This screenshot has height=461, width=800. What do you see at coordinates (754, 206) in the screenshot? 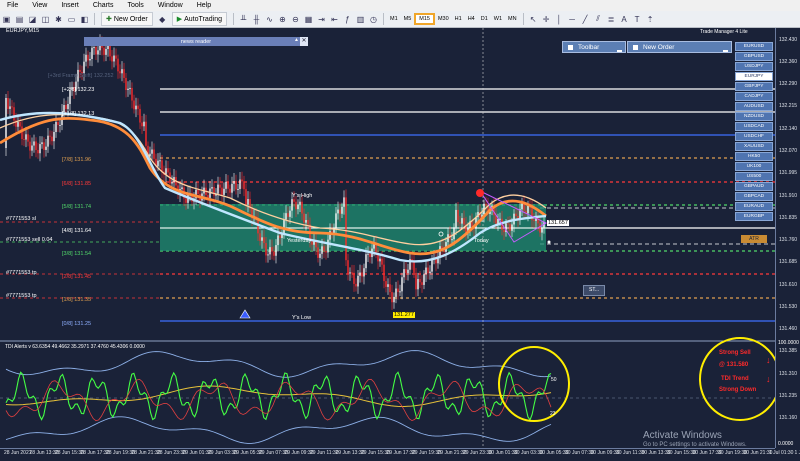
I see `symbol-button: EURAUD` at bounding box center [754, 206].